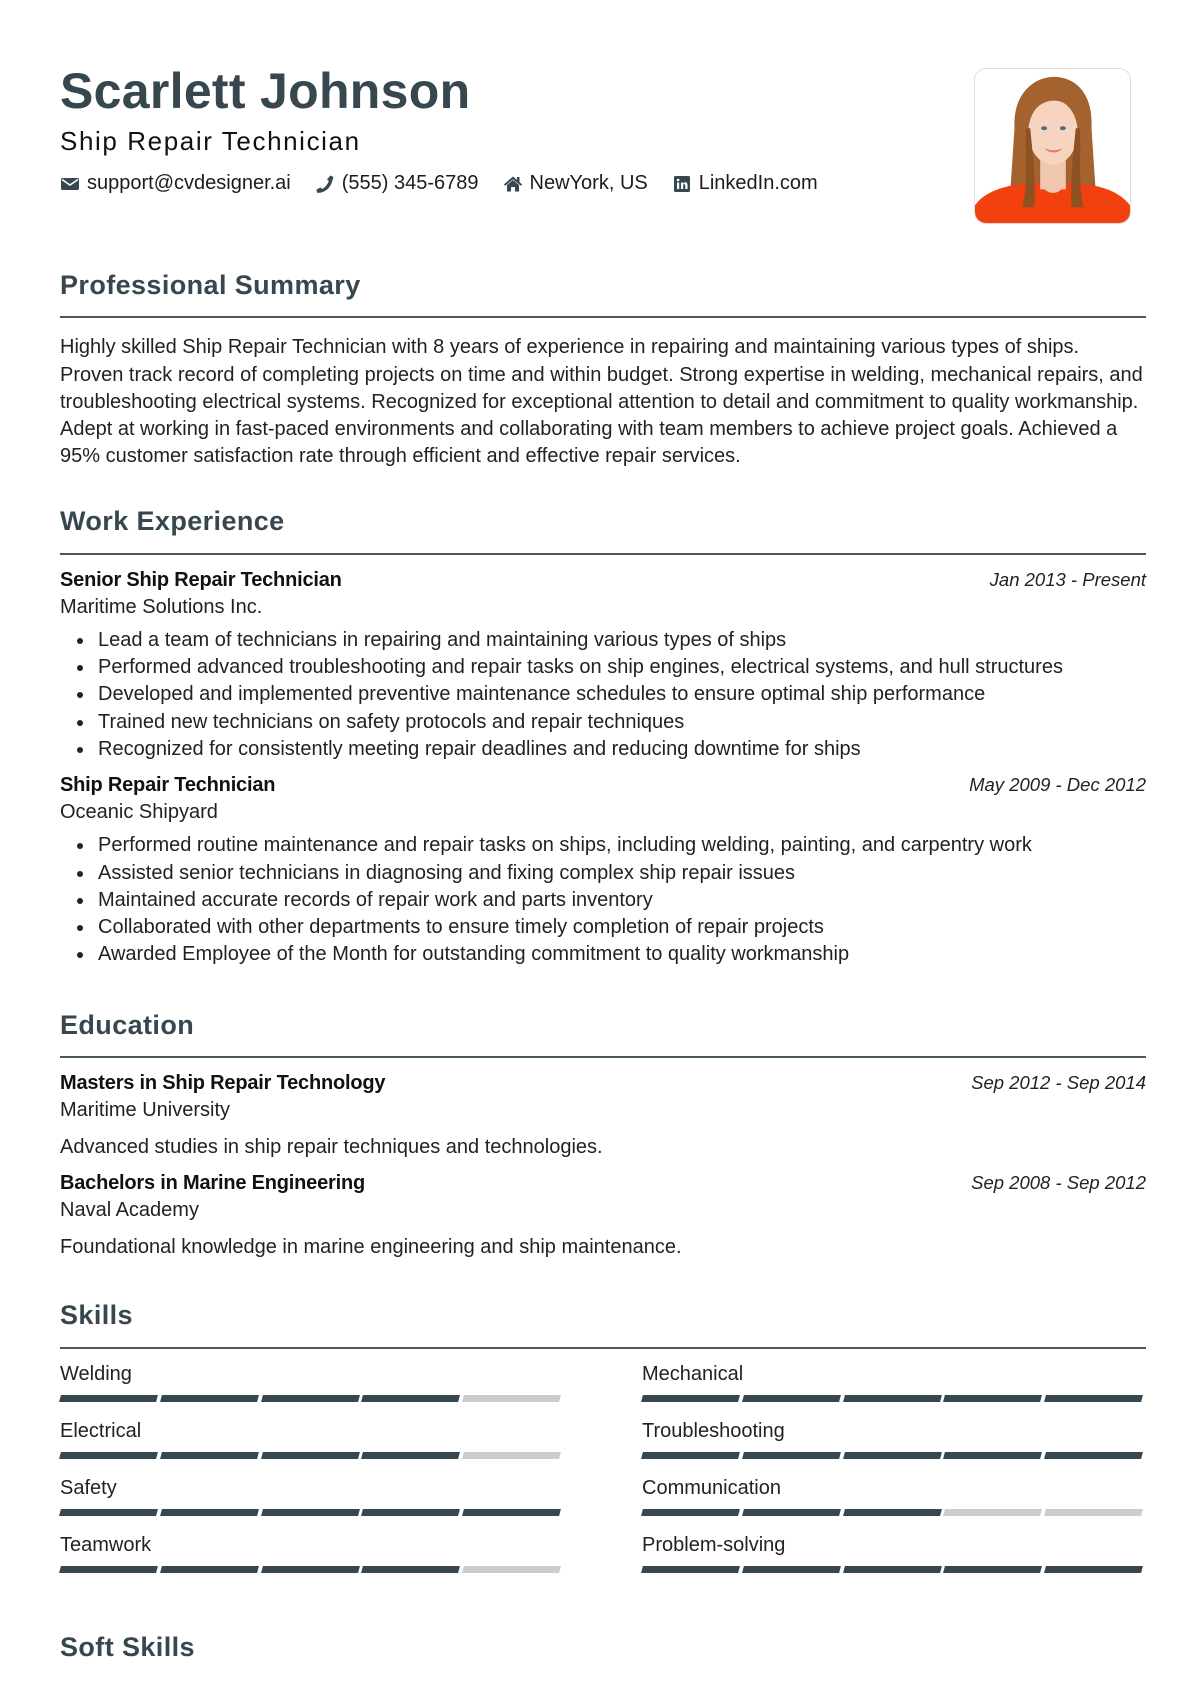 Image resolution: width=1200 pixels, height=1684 pixels. Describe the element at coordinates (711, 1487) in the screenshot. I see `skill-name: Communication` at that location.